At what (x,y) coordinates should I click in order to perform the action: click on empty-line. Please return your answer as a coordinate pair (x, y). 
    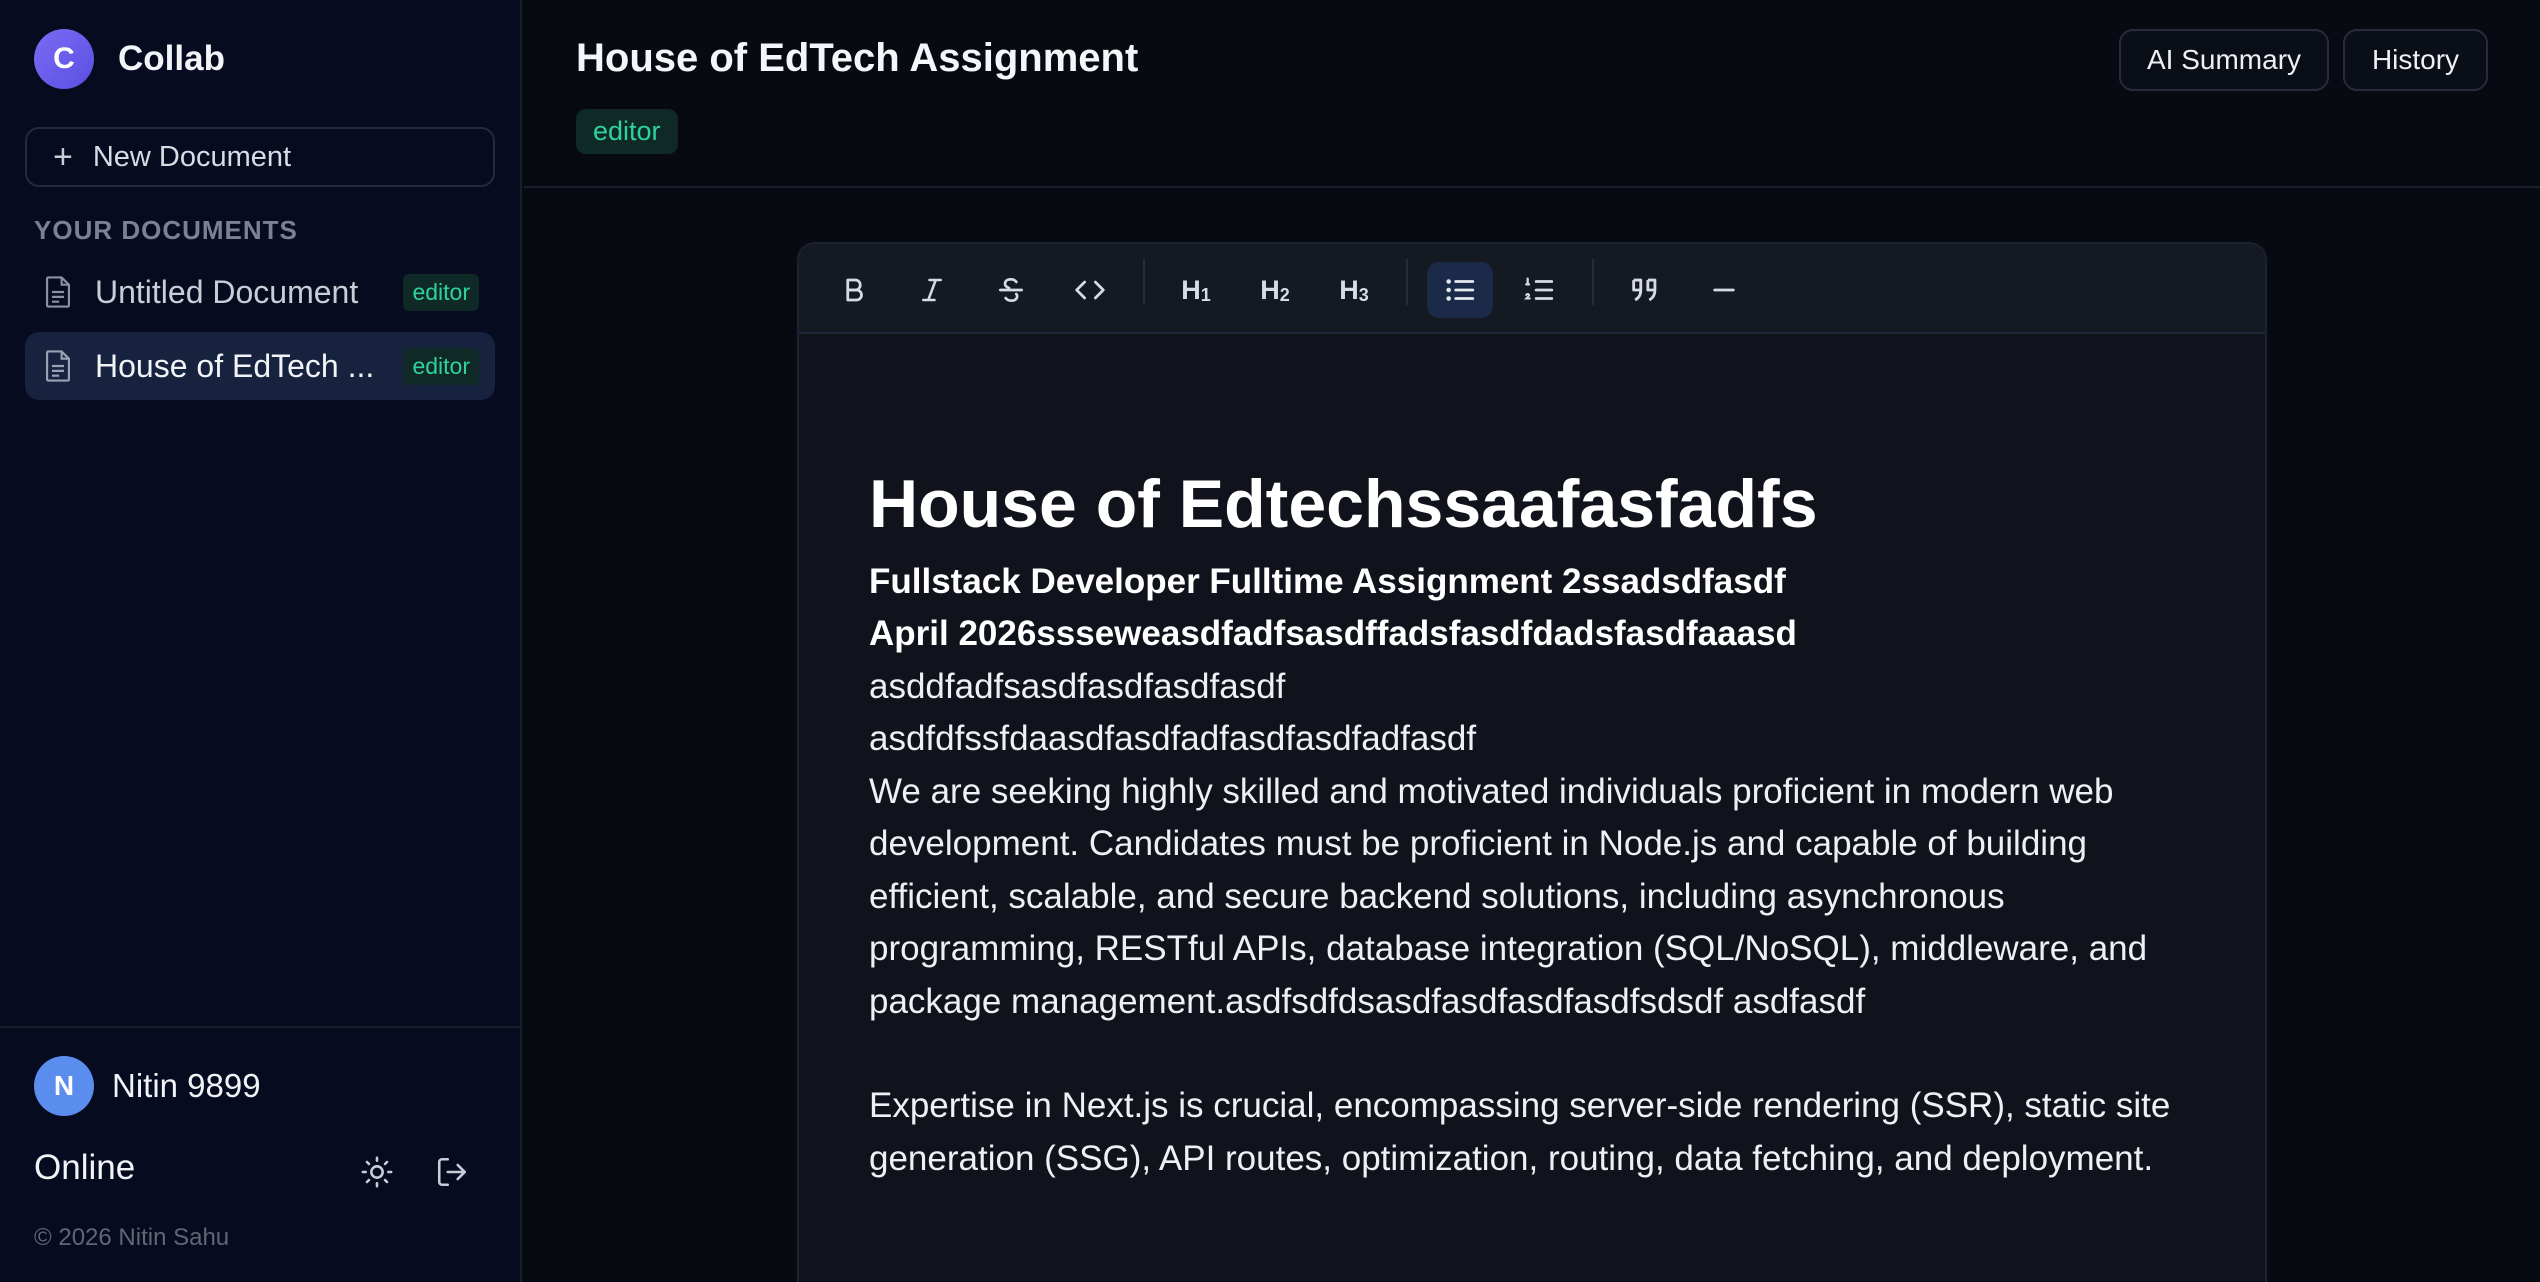
    Looking at the image, I should click on (1539, 1054).